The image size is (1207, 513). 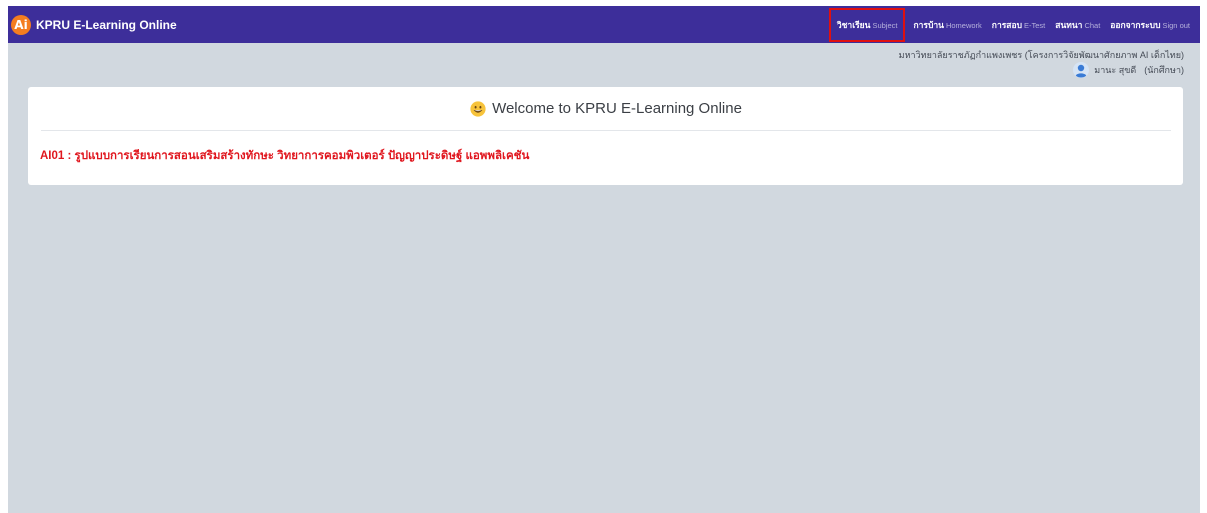 I want to click on nav-item-sublabel: Chat, so click(x=1092, y=25).